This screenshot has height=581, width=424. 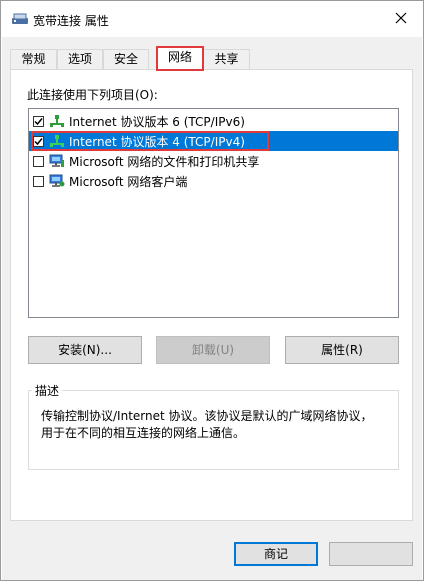 I want to click on network-service-icon, so click(x=57, y=161).